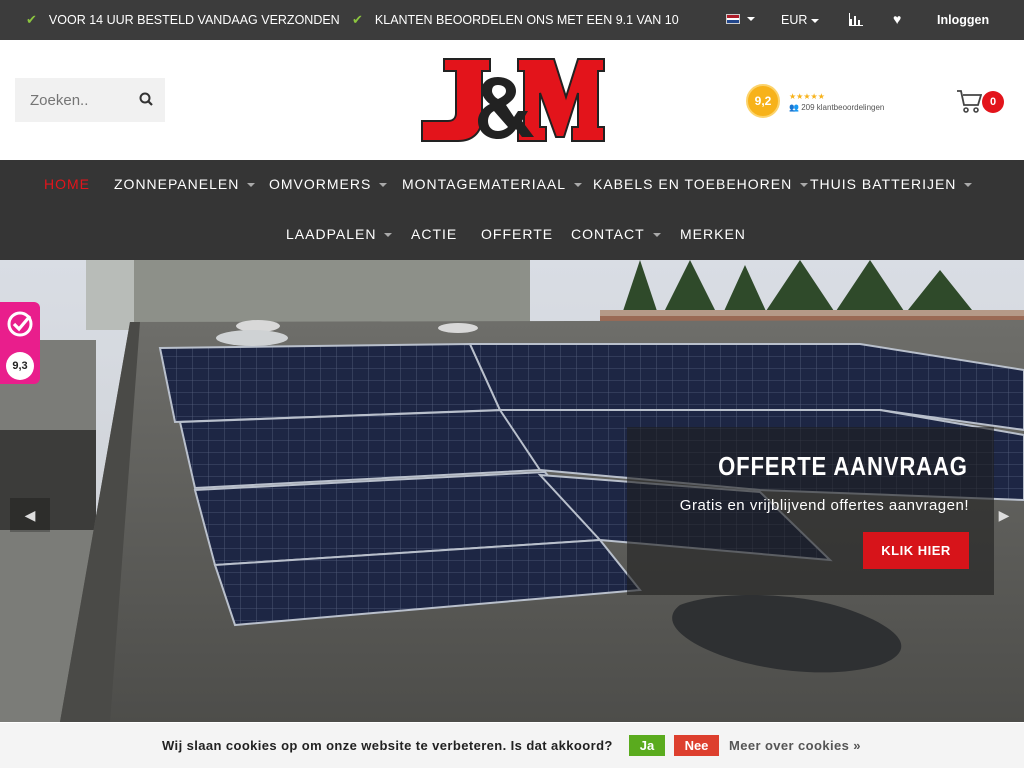  What do you see at coordinates (993, 102) in the screenshot?
I see `cart-count-badge: 0` at bounding box center [993, 102].